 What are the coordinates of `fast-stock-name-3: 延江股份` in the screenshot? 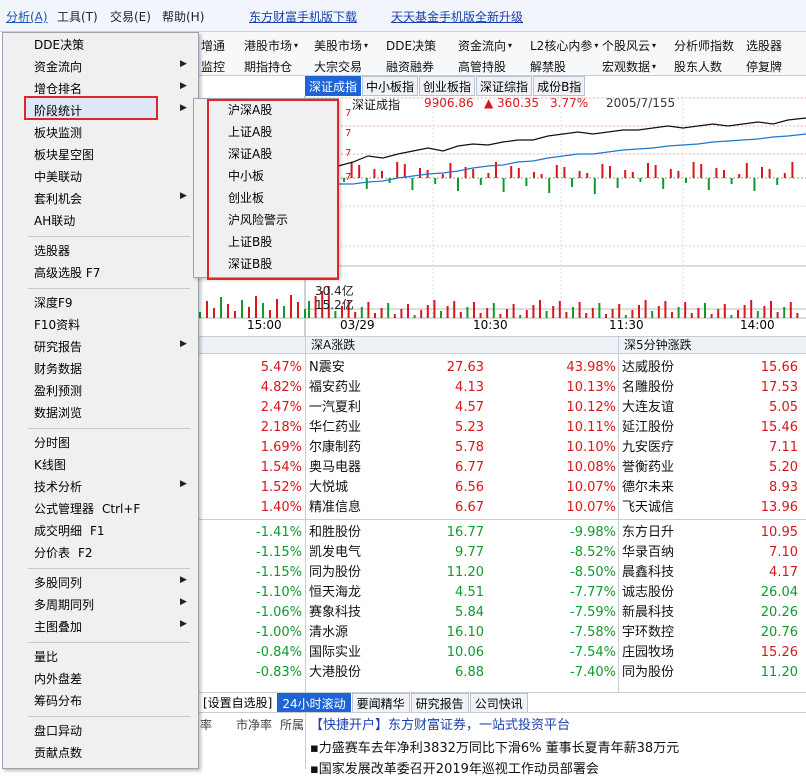 It's located at (648, 428).